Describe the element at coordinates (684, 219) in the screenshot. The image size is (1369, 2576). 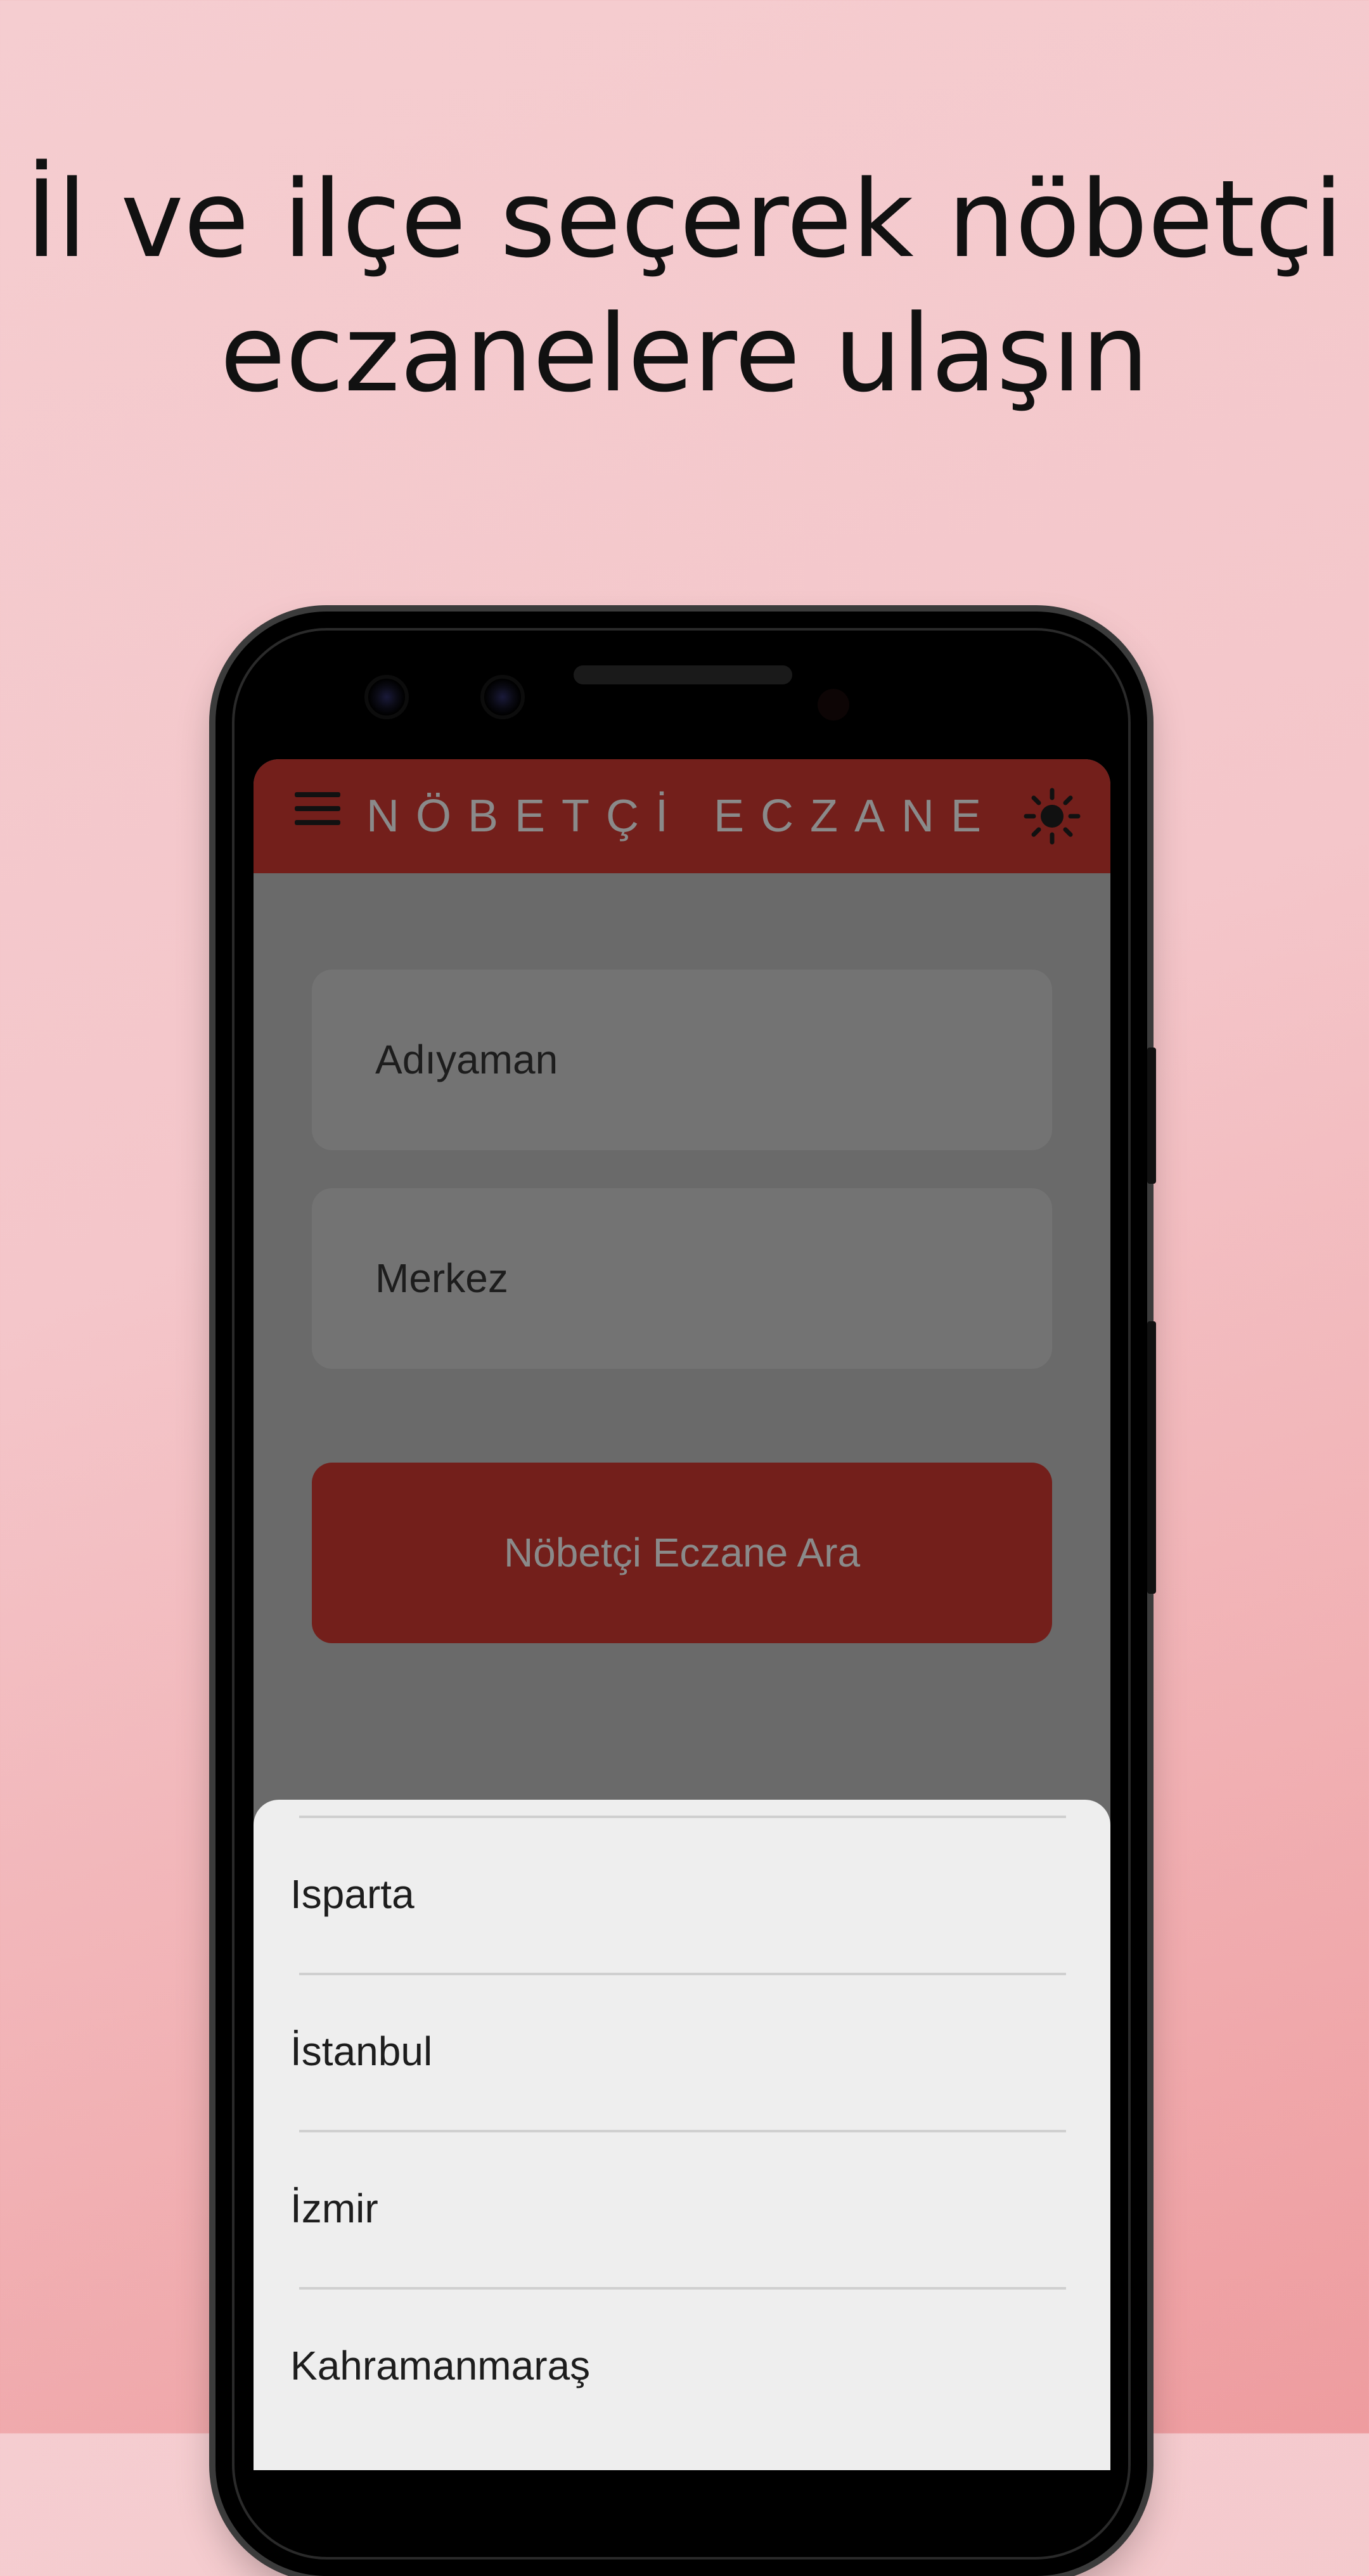
I see `promo-headline-line-1: İl ve ilçe seçerek nöbetçi` at that location.